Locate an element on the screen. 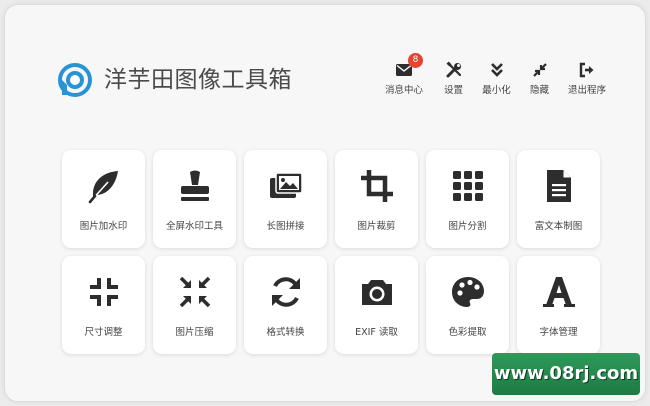 Image resolution: width=650 pixels, height=406 pixels. tool-label: 全屏水印工具 is located at coordinates (194, 226).